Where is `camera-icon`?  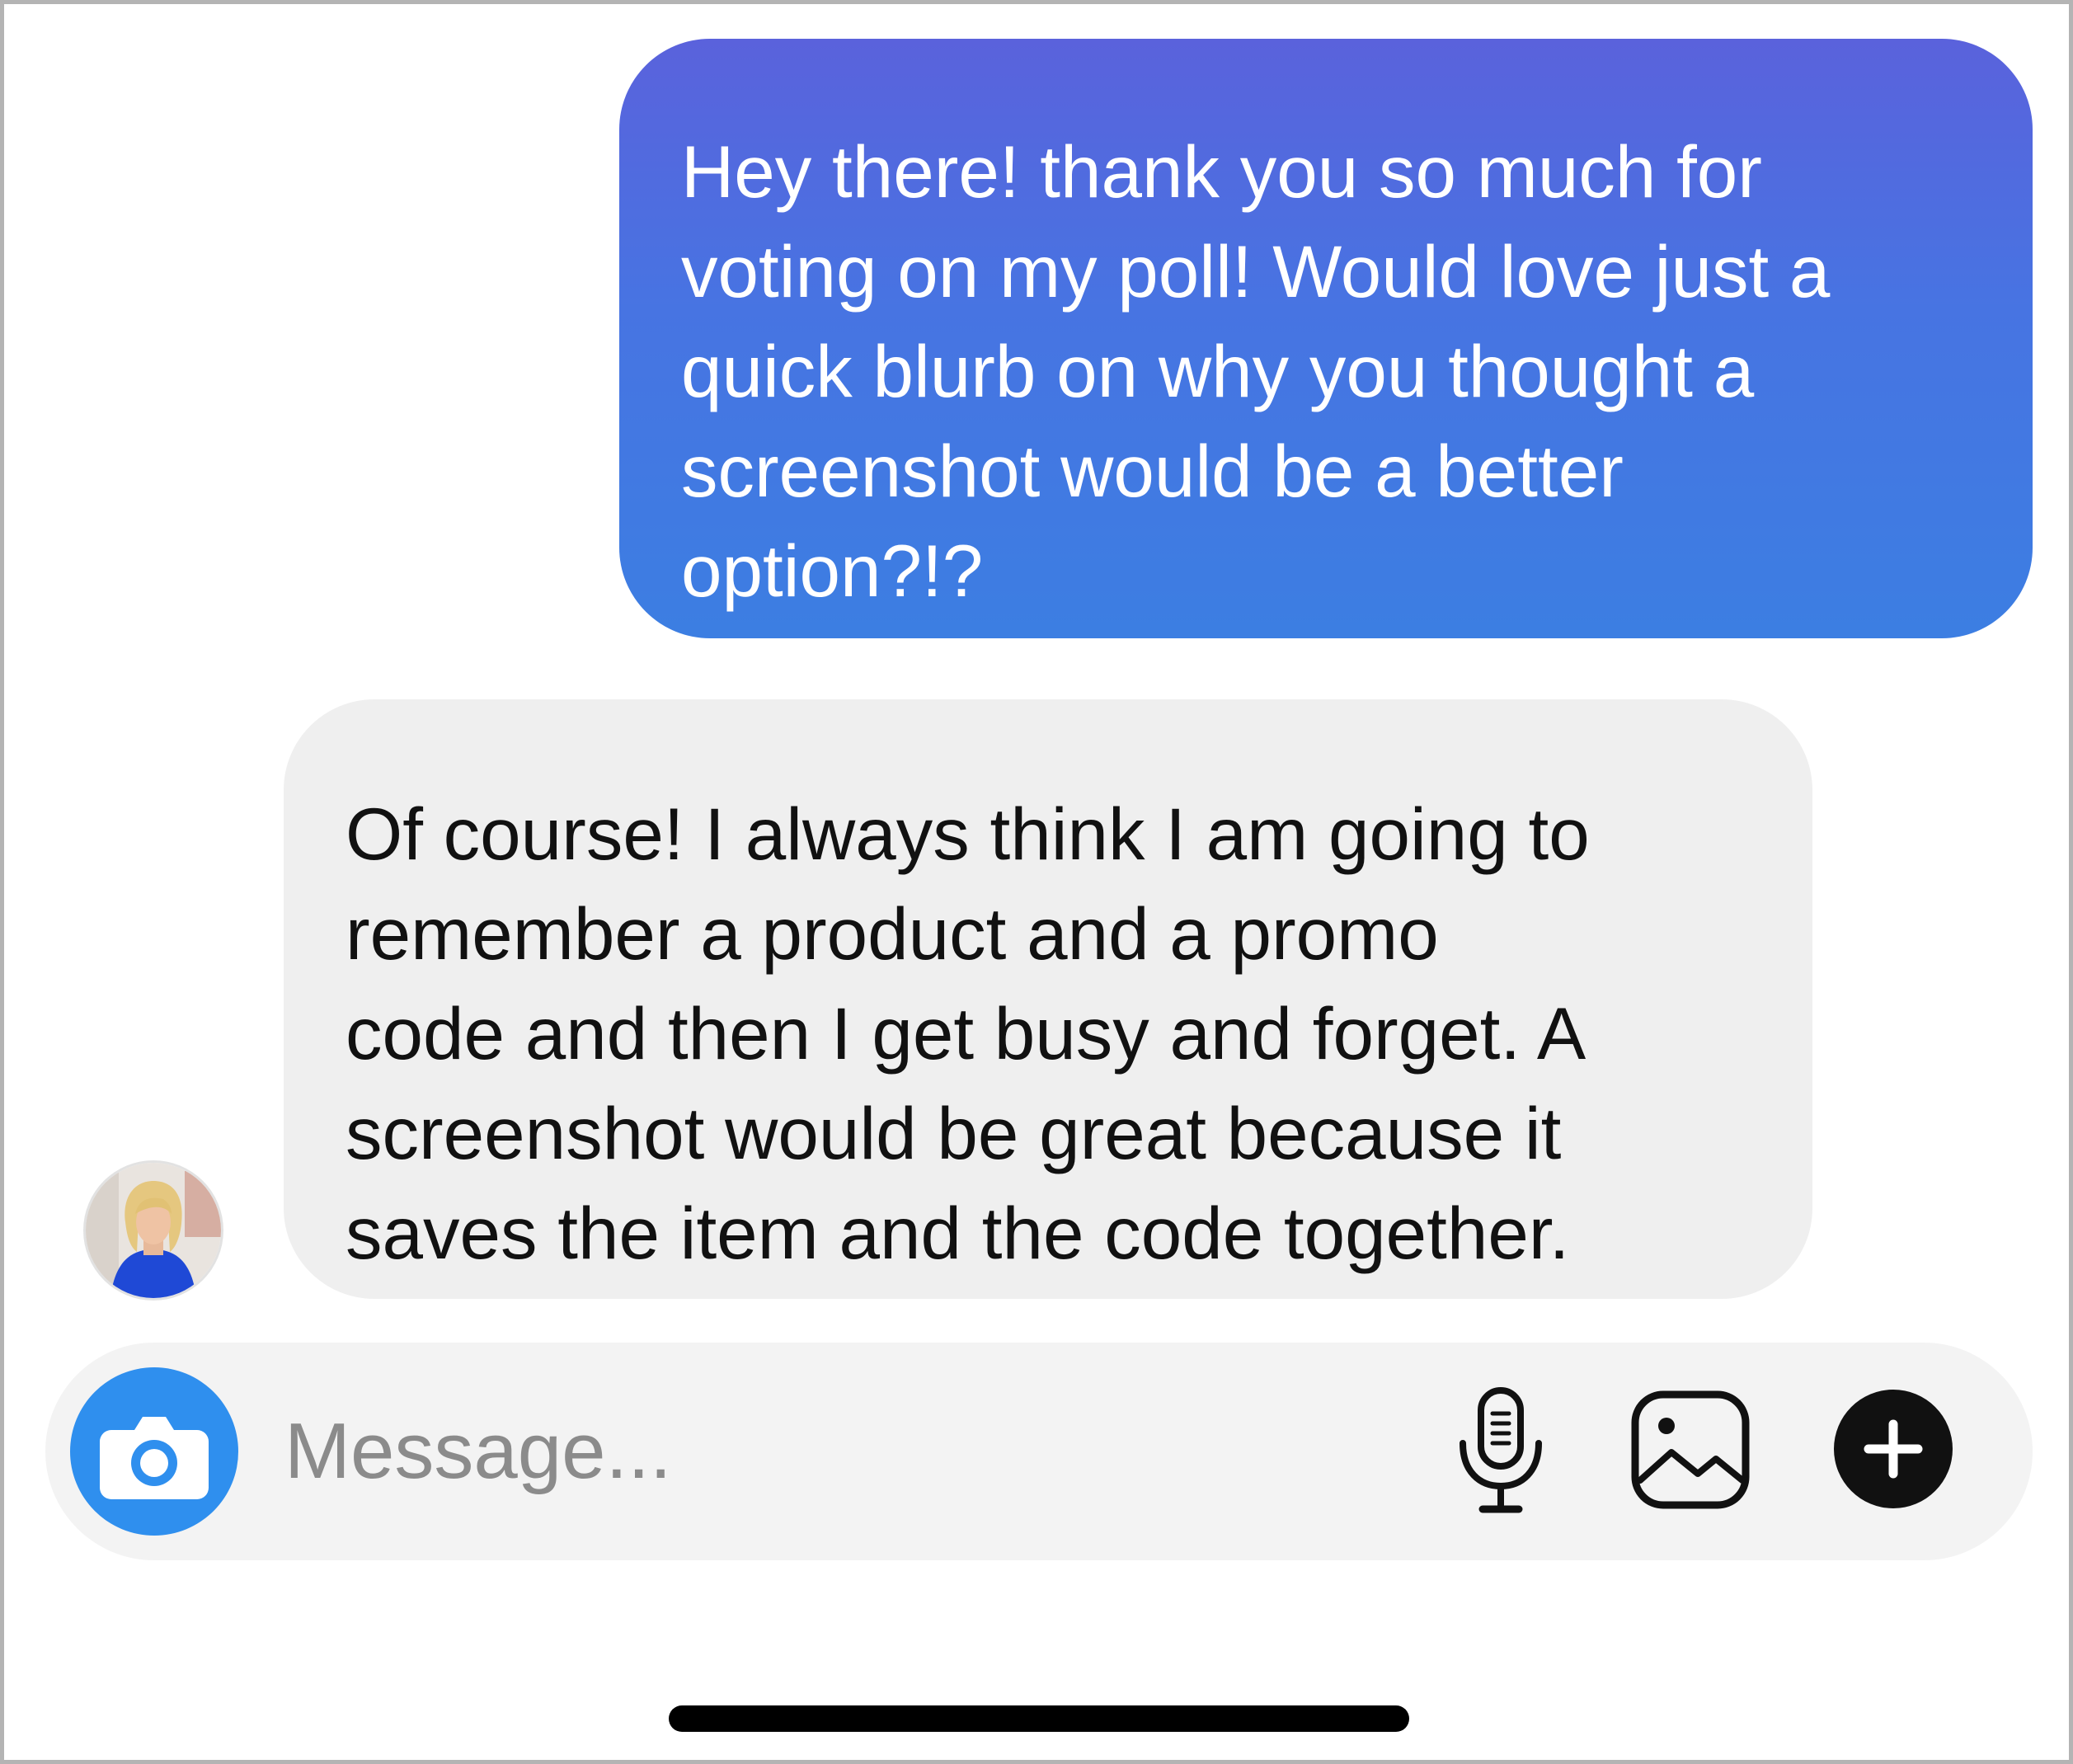 camera-icon is located at coordinates (154, 1458).